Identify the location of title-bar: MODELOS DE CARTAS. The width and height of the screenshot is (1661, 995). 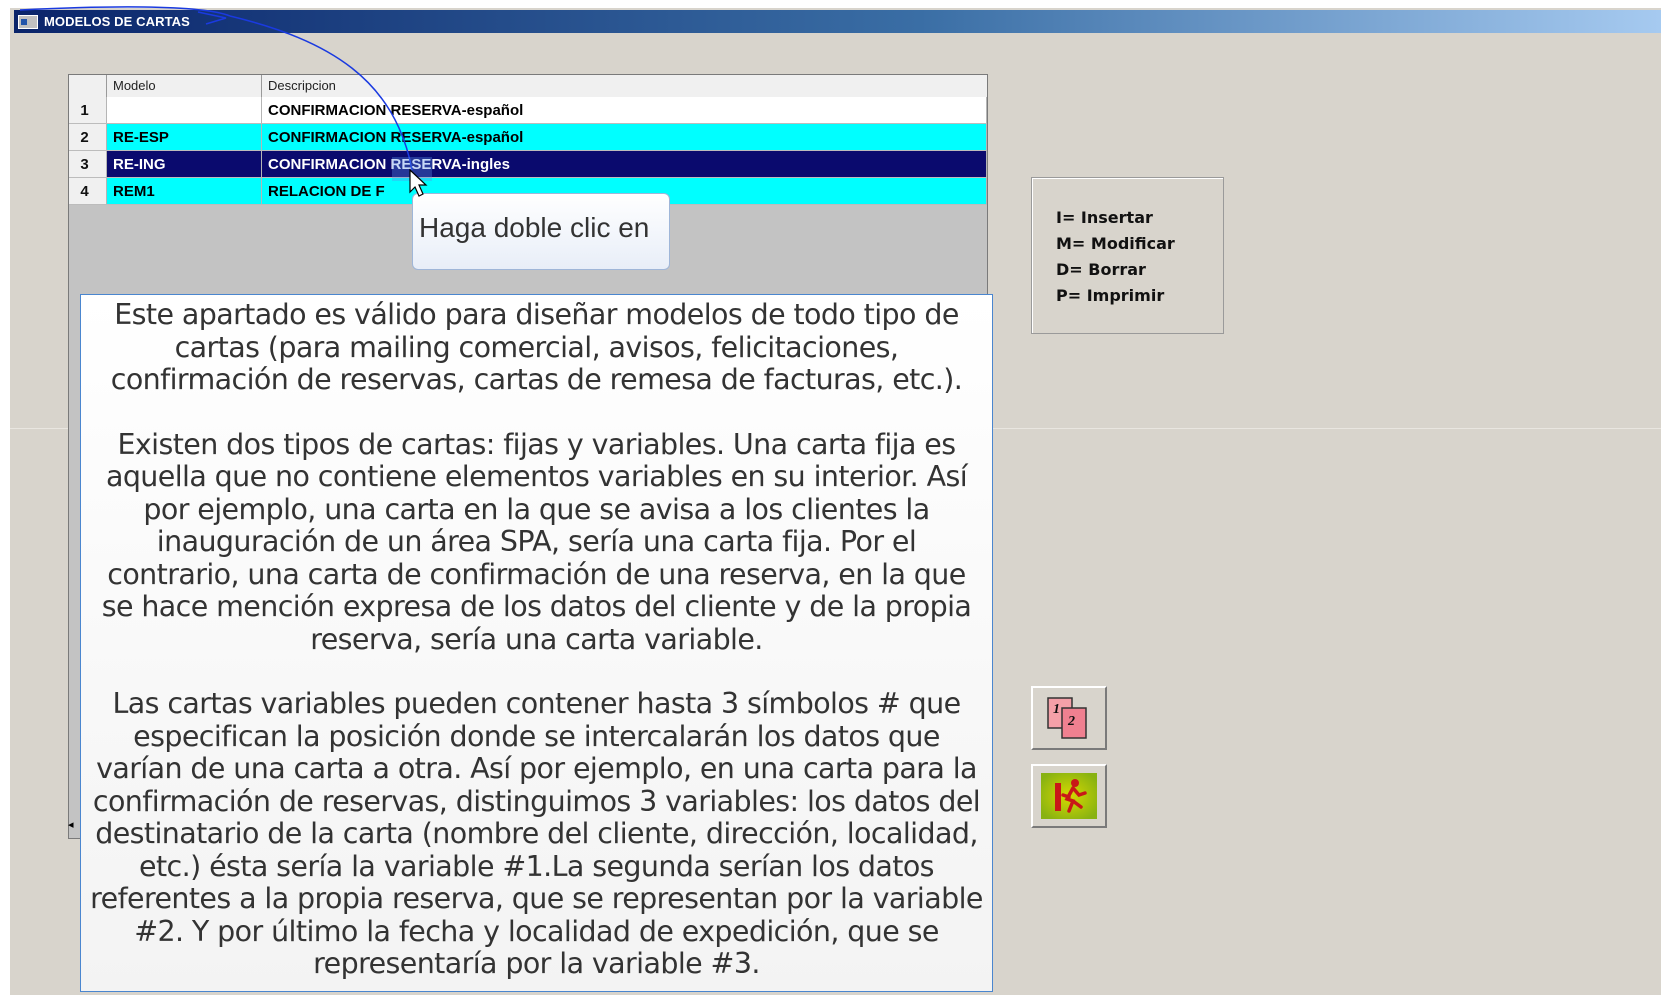
(837, 21).